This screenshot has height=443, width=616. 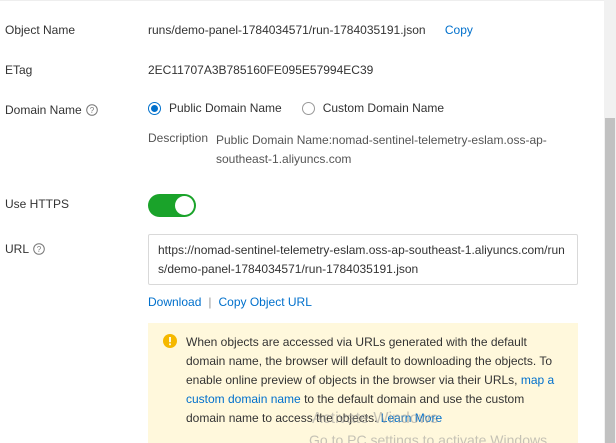 I want to click on etag-value: 2EC11707A3B785160FE095E57994EC39, so click(x=261, y=70).